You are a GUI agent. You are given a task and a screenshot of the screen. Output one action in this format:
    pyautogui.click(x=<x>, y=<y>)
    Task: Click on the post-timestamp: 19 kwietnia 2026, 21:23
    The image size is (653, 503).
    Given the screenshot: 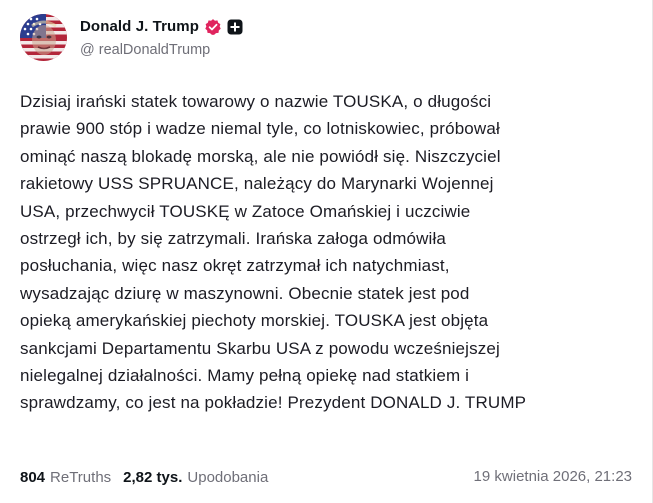 What is the action you would take?
    pyautogui.click(x=553, y=477)
    